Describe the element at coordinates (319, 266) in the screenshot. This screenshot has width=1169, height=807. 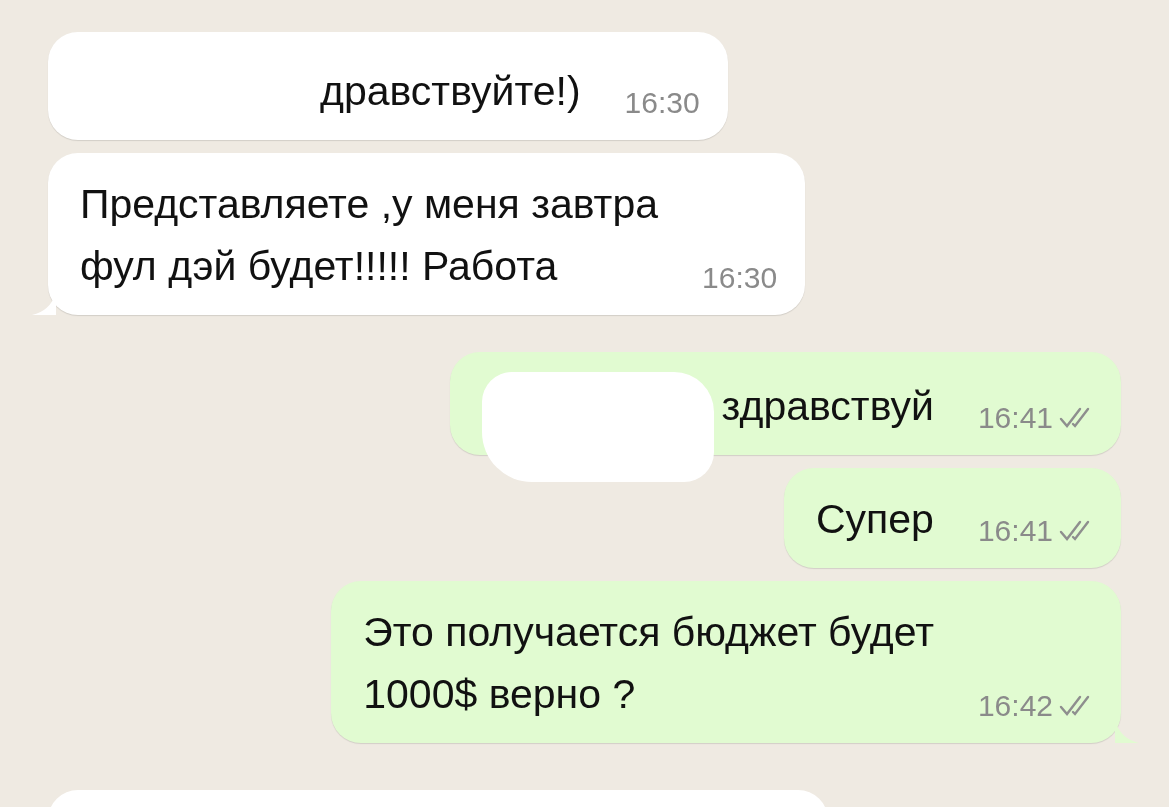
I see `message-text: фул дэй будет!!!!! Работа` at that location.